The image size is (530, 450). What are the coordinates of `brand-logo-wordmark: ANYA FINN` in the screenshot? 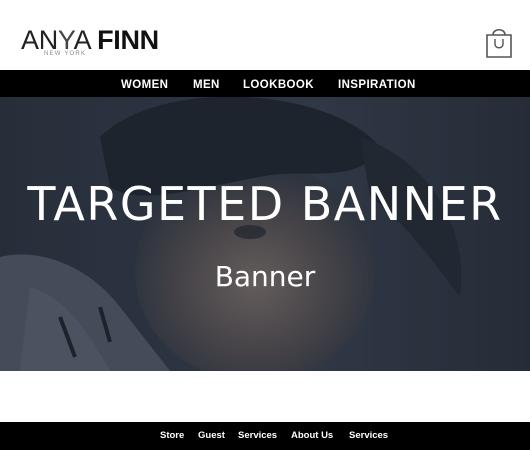 It's located at (90, 40).